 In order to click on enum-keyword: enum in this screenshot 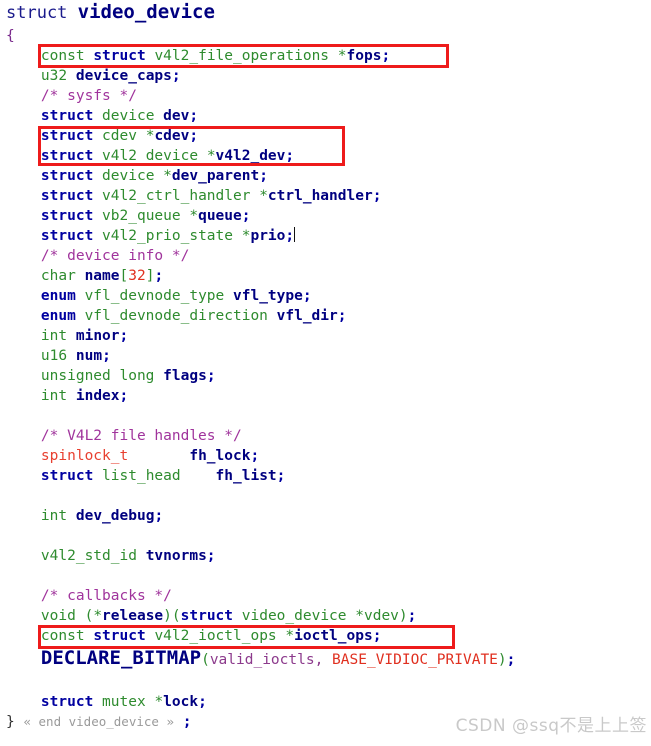, I will do `click(58, 316)`.